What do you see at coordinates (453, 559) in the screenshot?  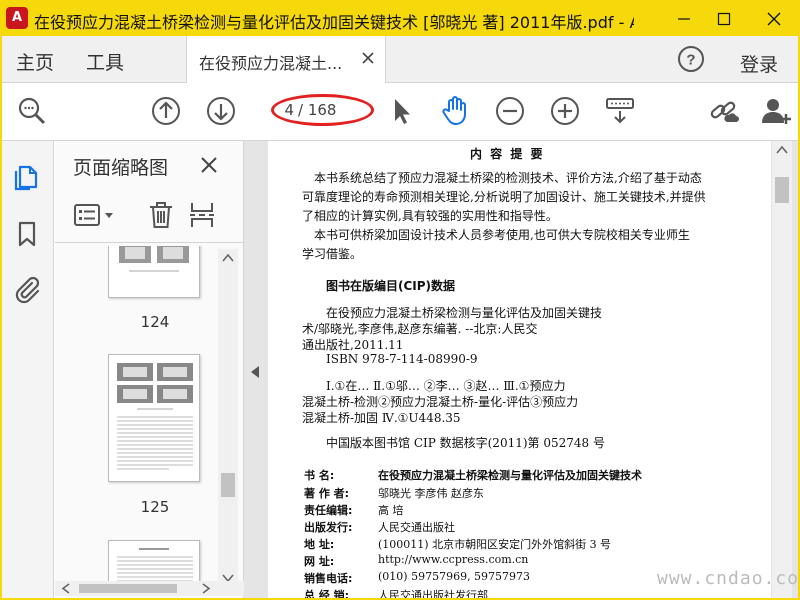 I see `colophon-value: http://www.ccpress.com.cn` at bounding box center [453, 559].